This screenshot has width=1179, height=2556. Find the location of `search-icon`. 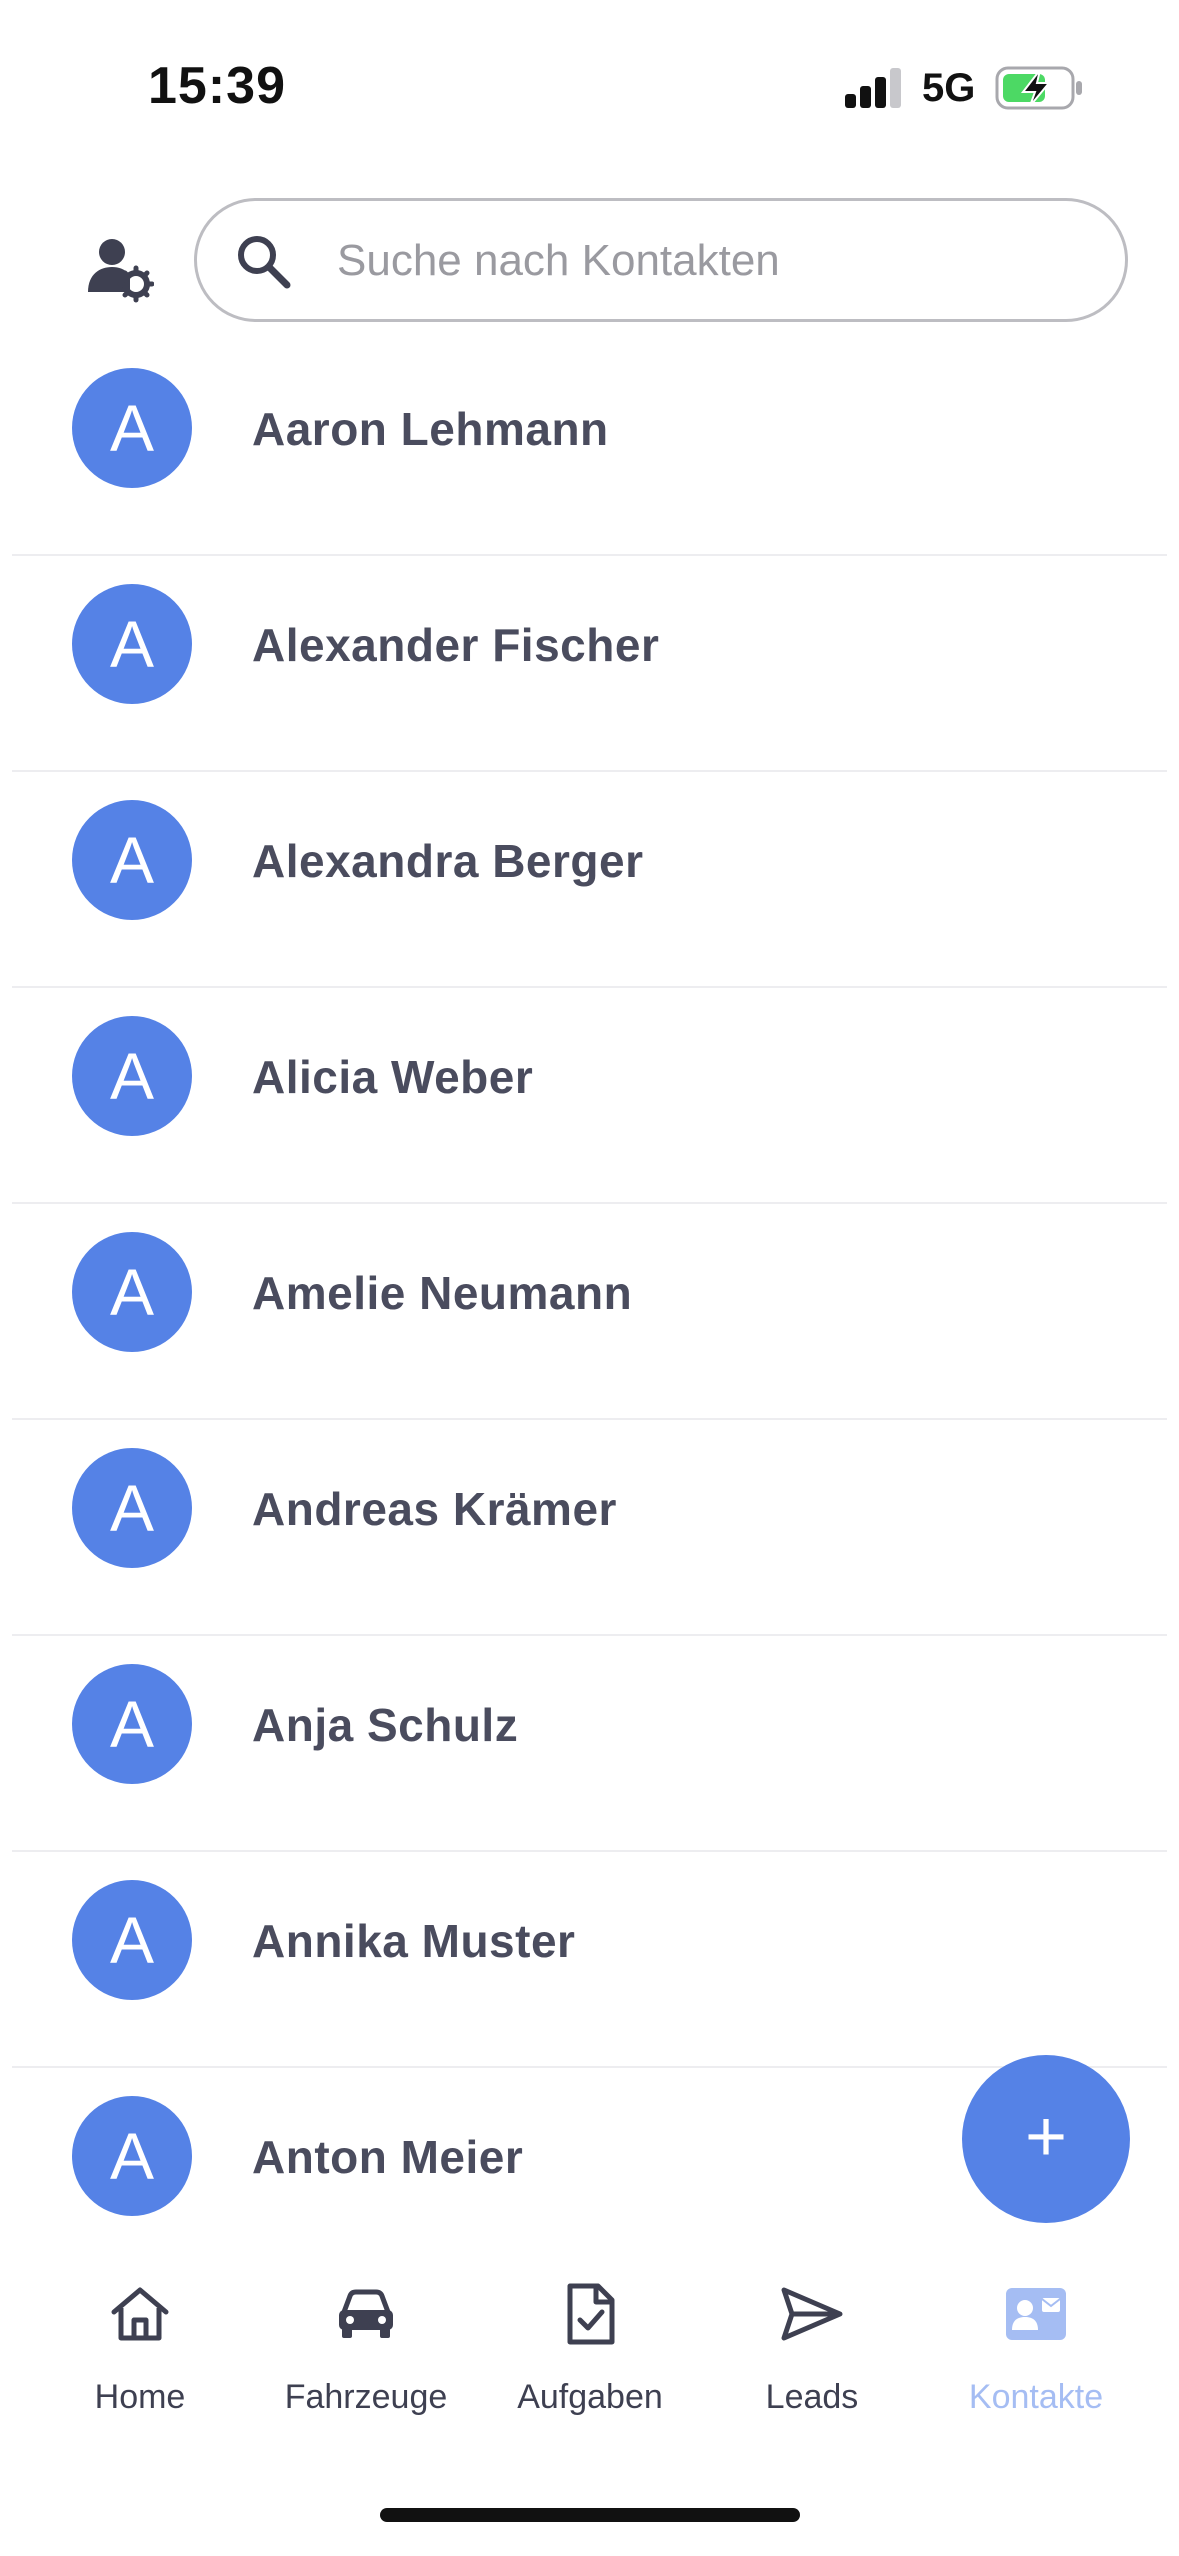

search-icon is located at coordinates (264, 262).